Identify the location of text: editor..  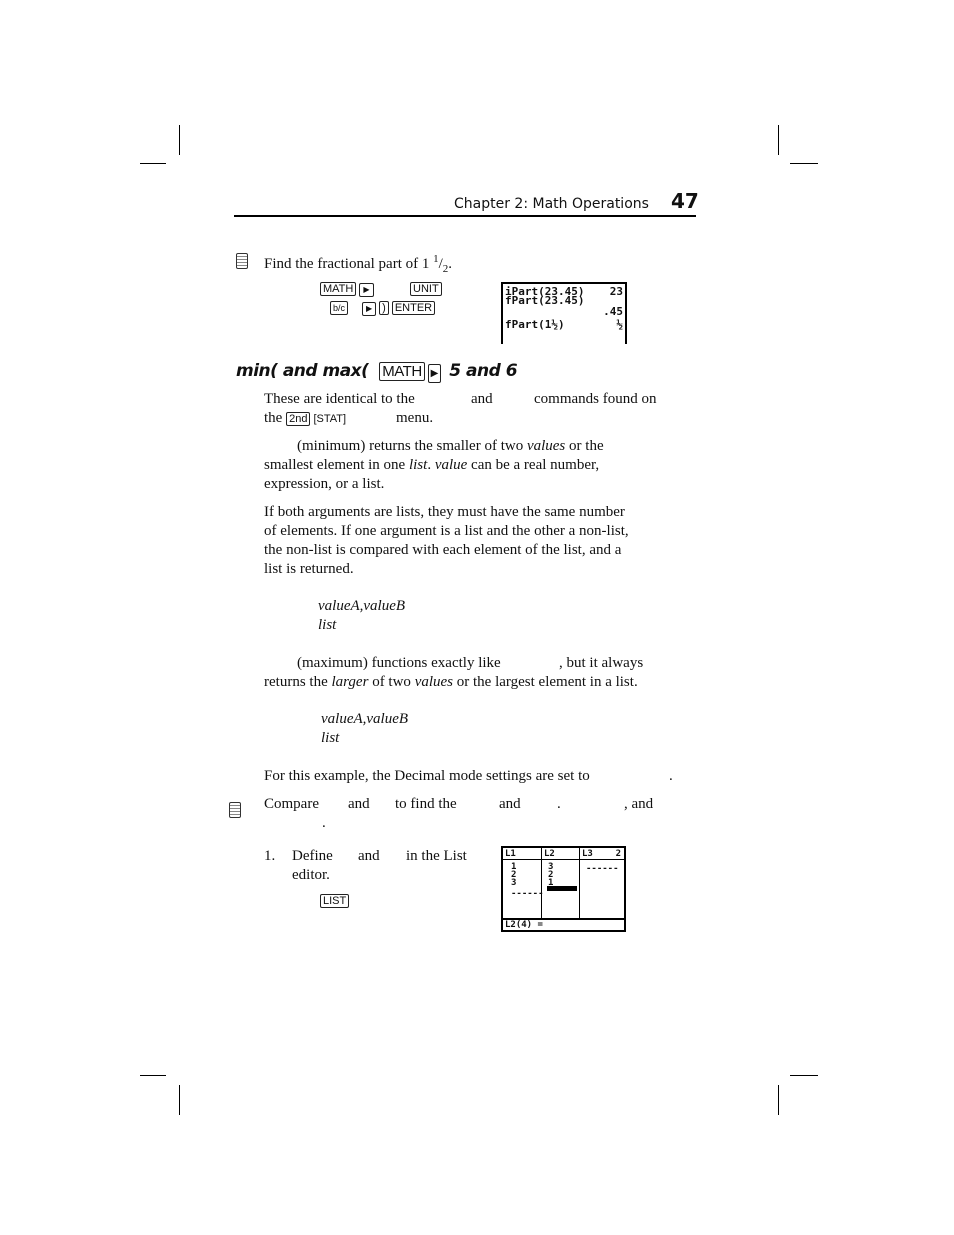
(311, 875).